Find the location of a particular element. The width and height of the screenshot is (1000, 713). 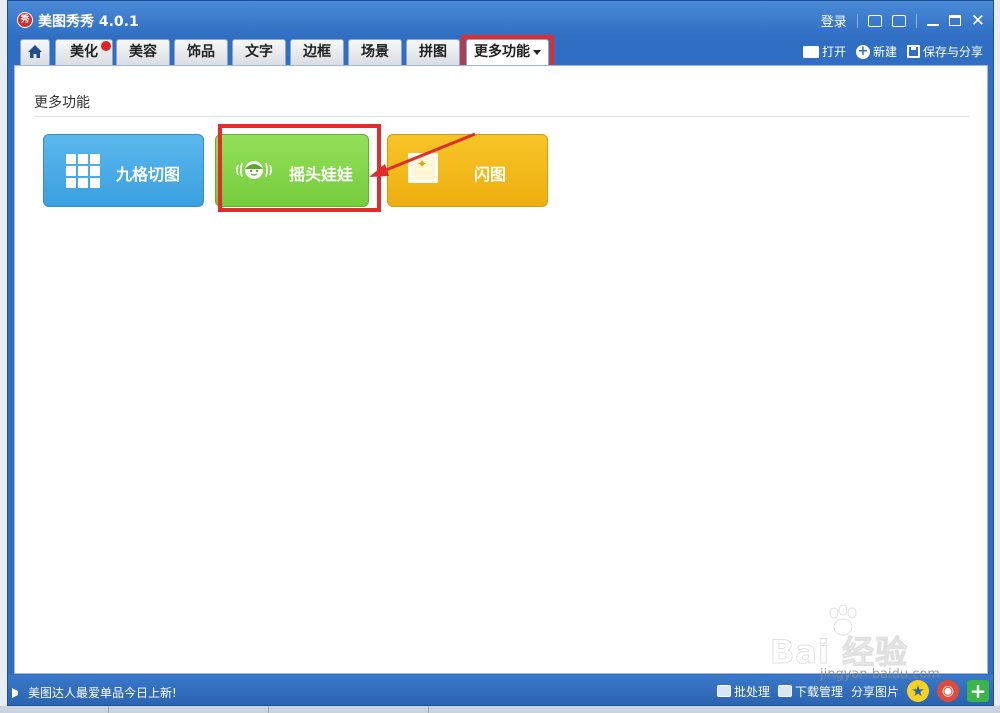

tab-label: 美容 is located at coordinates (143, 52).